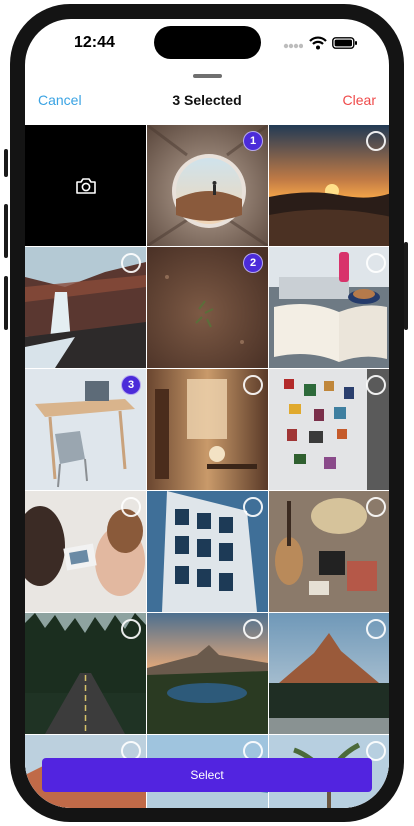  What do you see at coordinates (406, 286) in the screenshot?
I see `power-button` at bounding box center [406, 286].